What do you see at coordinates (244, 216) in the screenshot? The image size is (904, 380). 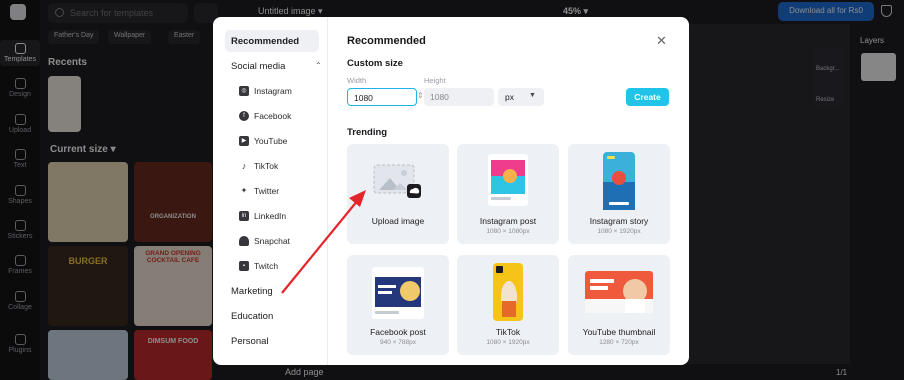 I see `linkedin-icon: in` at bounding box center [244, 216].